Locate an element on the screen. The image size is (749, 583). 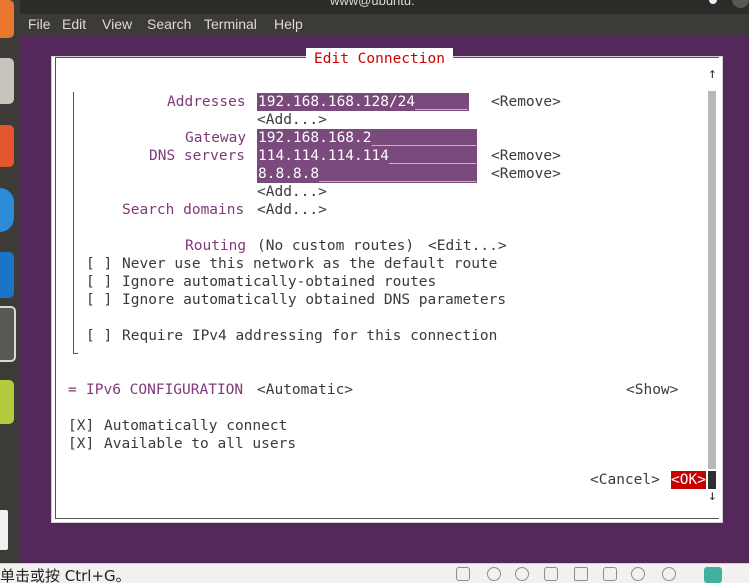
dialog-title: Edit Connection is located at coordinates (379, 59).